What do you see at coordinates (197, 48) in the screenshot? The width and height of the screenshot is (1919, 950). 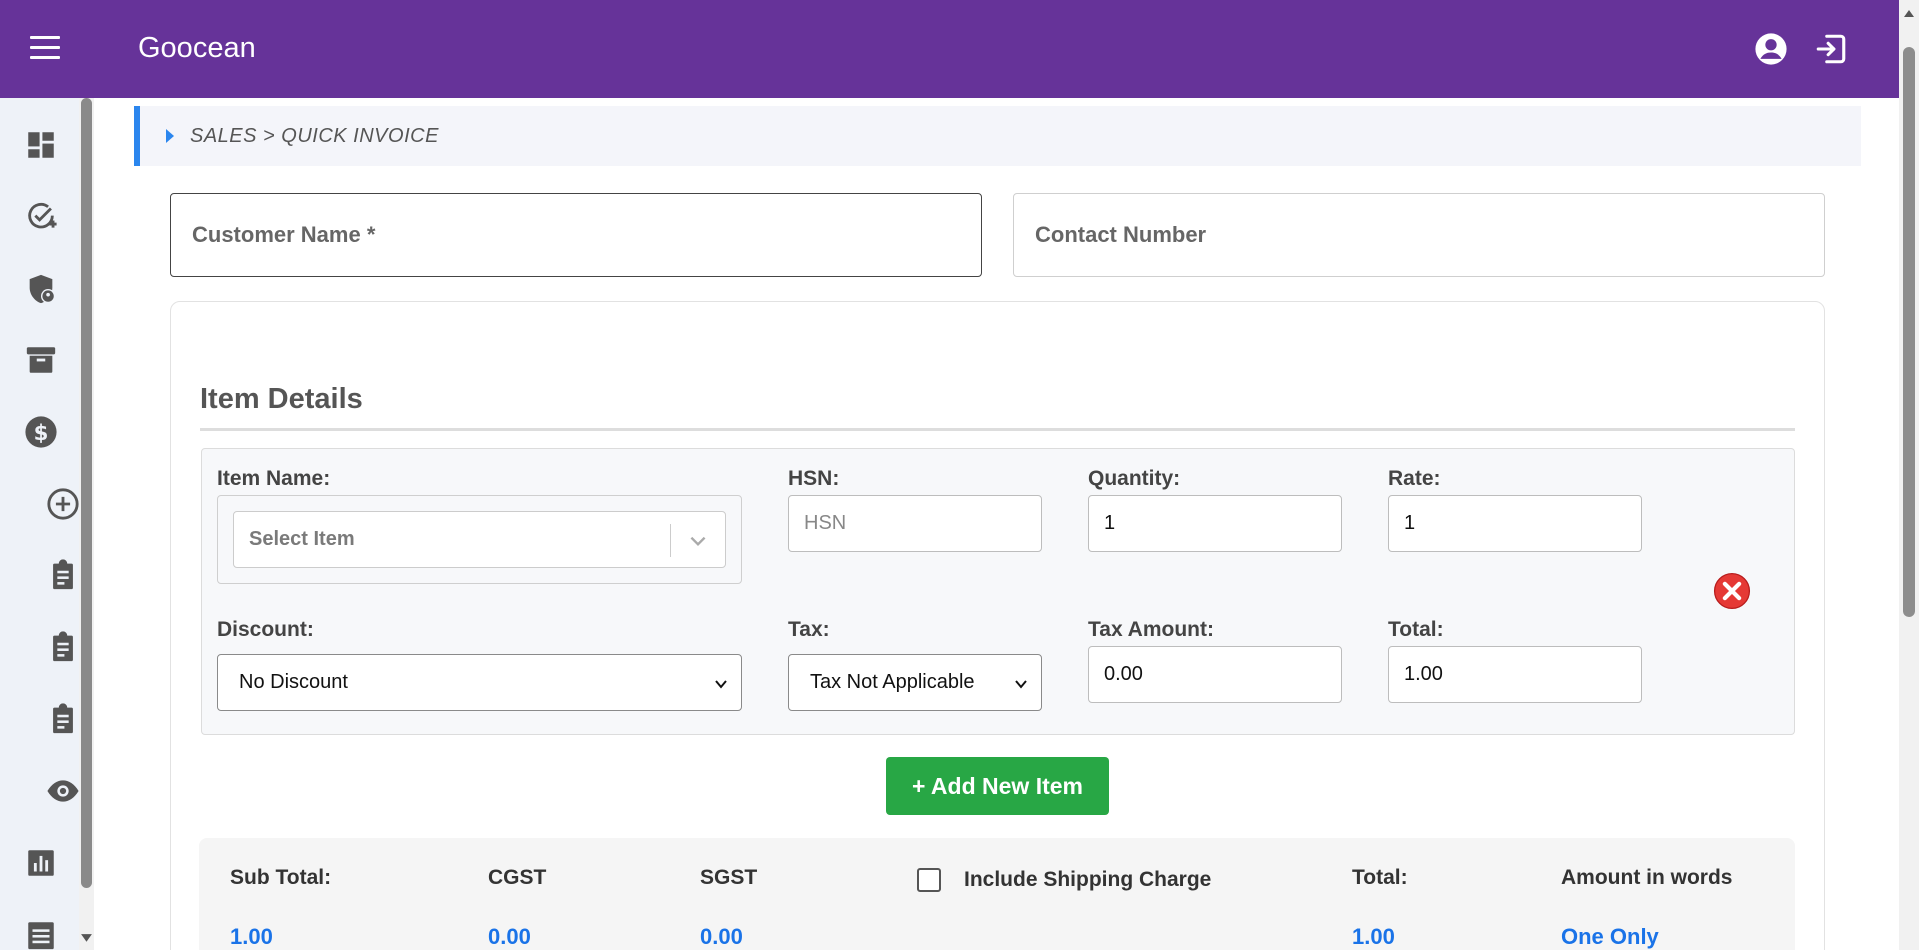 I see `app-brand: Goocean` at bounding box center [197, 48].